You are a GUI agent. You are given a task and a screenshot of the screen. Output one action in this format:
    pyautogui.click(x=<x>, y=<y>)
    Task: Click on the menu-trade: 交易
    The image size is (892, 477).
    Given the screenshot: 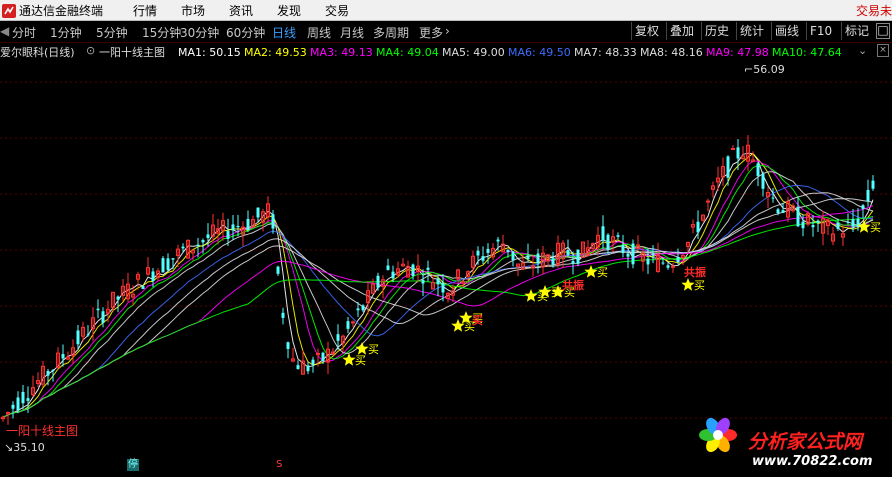 What is the action you would take?
    pyautogui.click(x=337, y=10)
    